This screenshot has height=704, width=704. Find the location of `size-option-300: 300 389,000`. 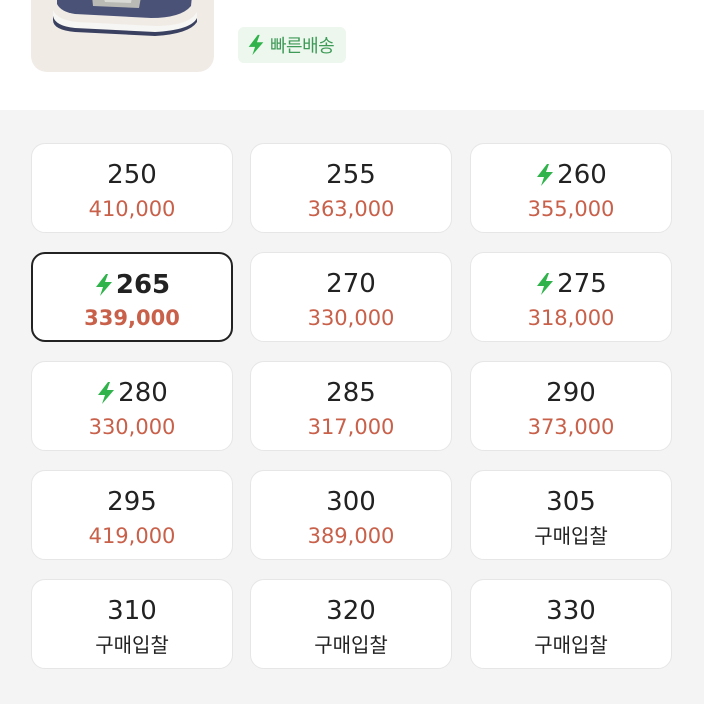

size-option-300: 300 389,000 is located at coordinates (351, 515).